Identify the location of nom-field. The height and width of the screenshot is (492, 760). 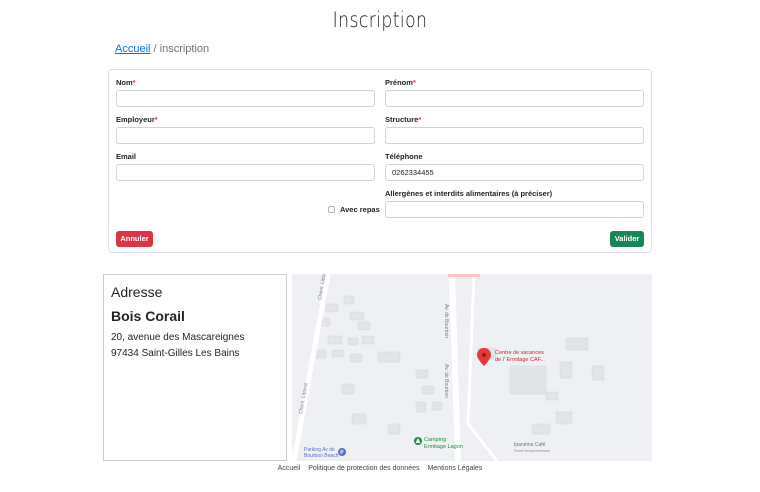
(245, 98).